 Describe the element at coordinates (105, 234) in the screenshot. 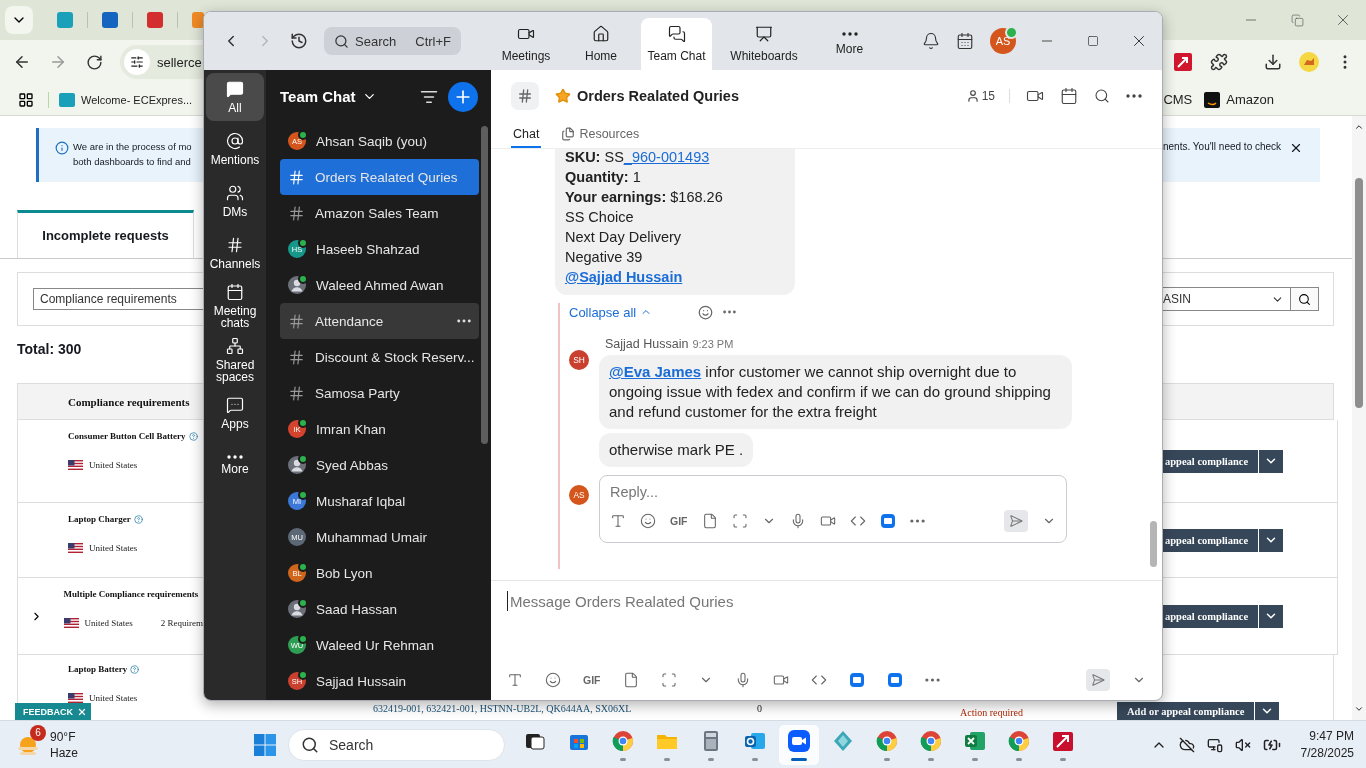

I see `page-tab: Incomplete requests` at that location.